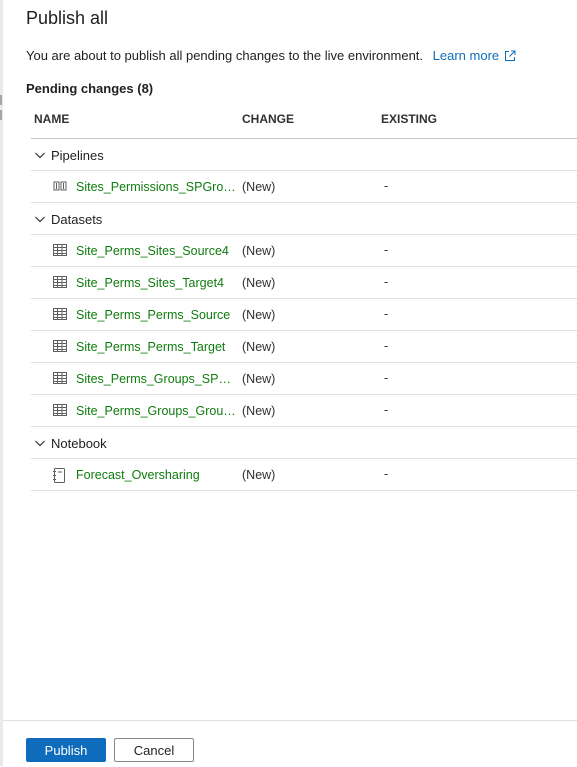 Image resolution: width=577 pixels, height=767 pixels. What do you see at coordinates (77, 219) in the screenshot?
I see `group-label: Datasets` at bounding box center [77, 219].